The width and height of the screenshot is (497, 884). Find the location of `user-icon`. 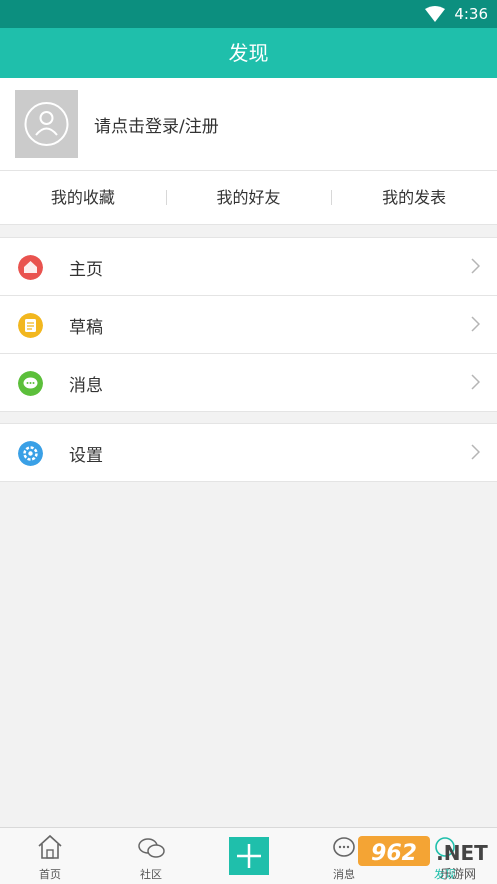

user-icon is located at coordinates (46, 124).